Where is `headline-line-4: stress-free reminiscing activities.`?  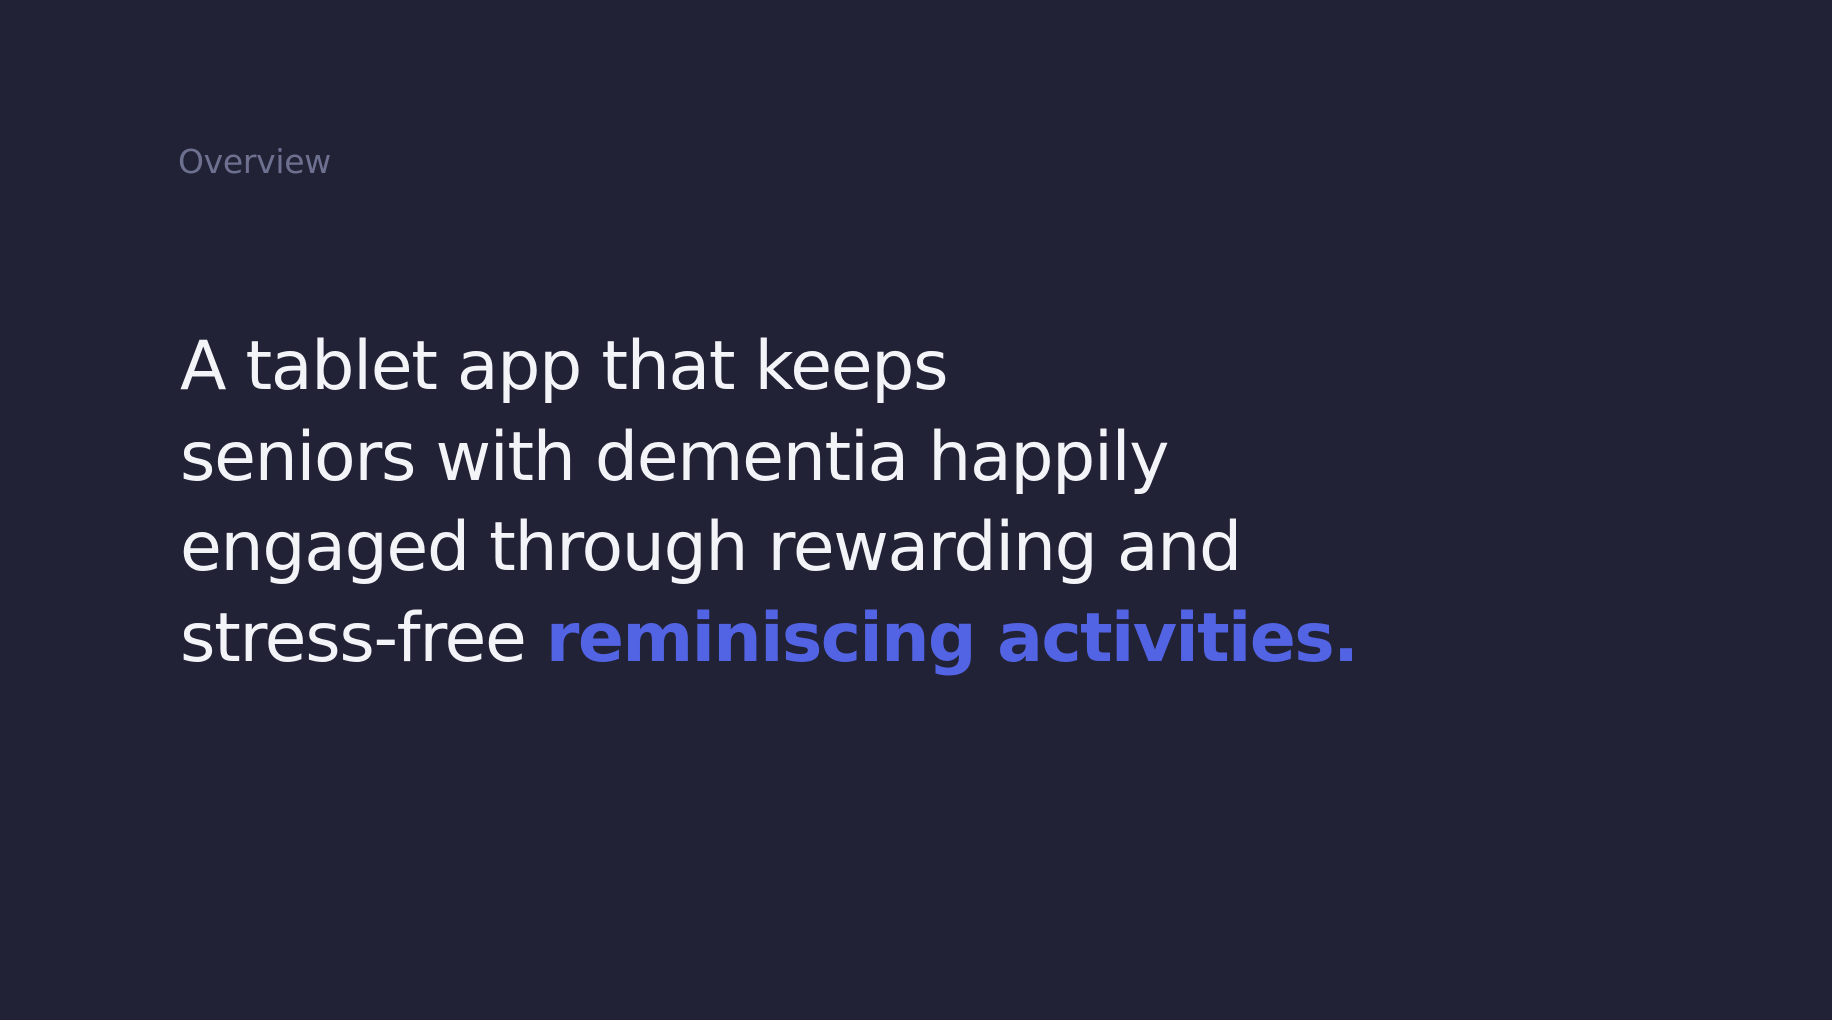 headline-line-4: stress-free reminiscing activities. is located at coordinates (769, 639).